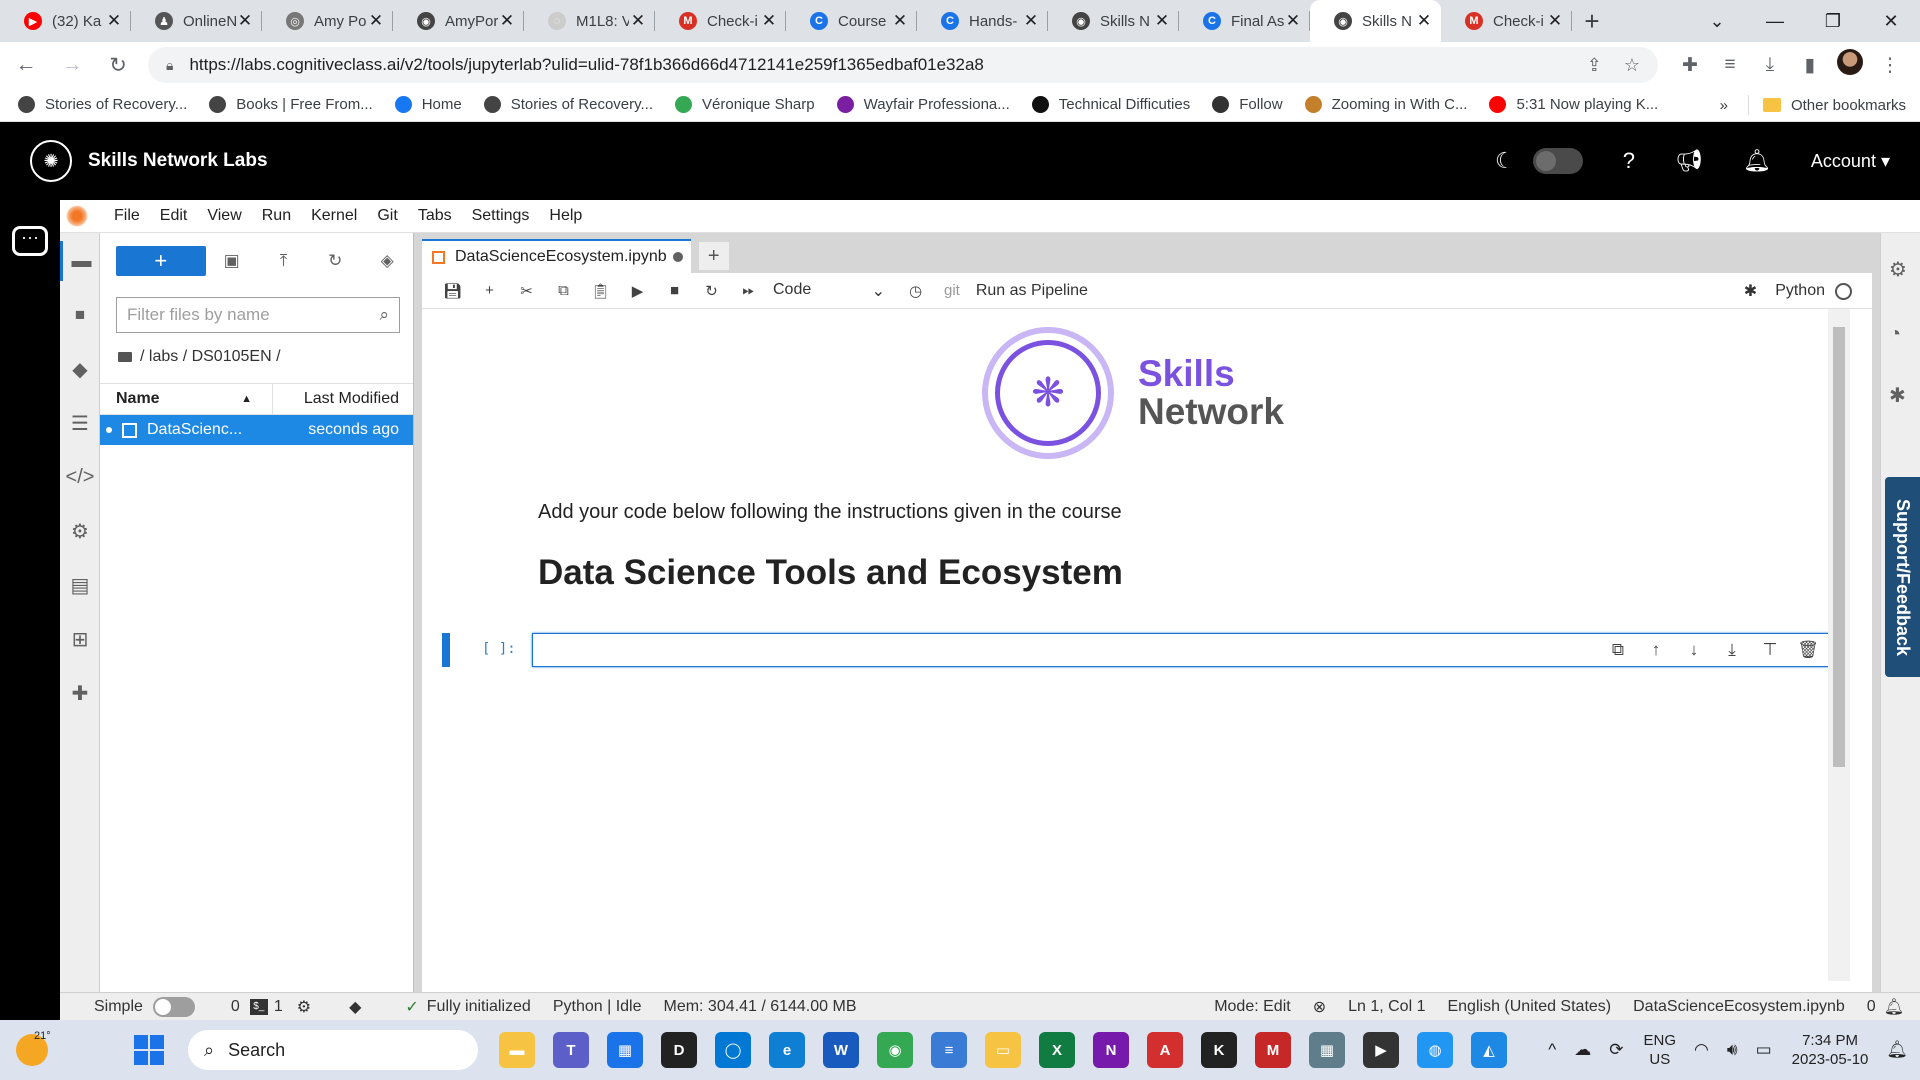 This screenshot has width=1920, height=1080. What do you see at coordinates (1717, 21) in the screenshot?
I see `tab-search-icon: ⌄` at bounding box center [1717, 21].